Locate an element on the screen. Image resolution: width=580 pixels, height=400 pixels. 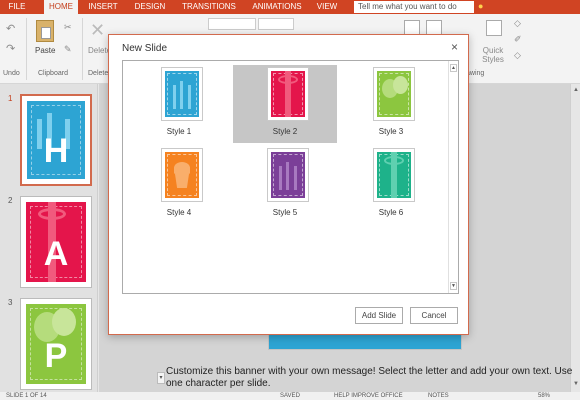
notes-collapse-icon: ▾ is located at coordinates (161, 378).